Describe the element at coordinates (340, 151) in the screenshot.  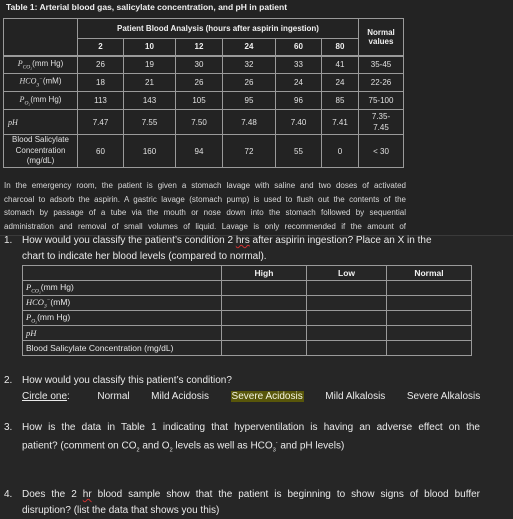
I see `value-cell: 0` at that location.